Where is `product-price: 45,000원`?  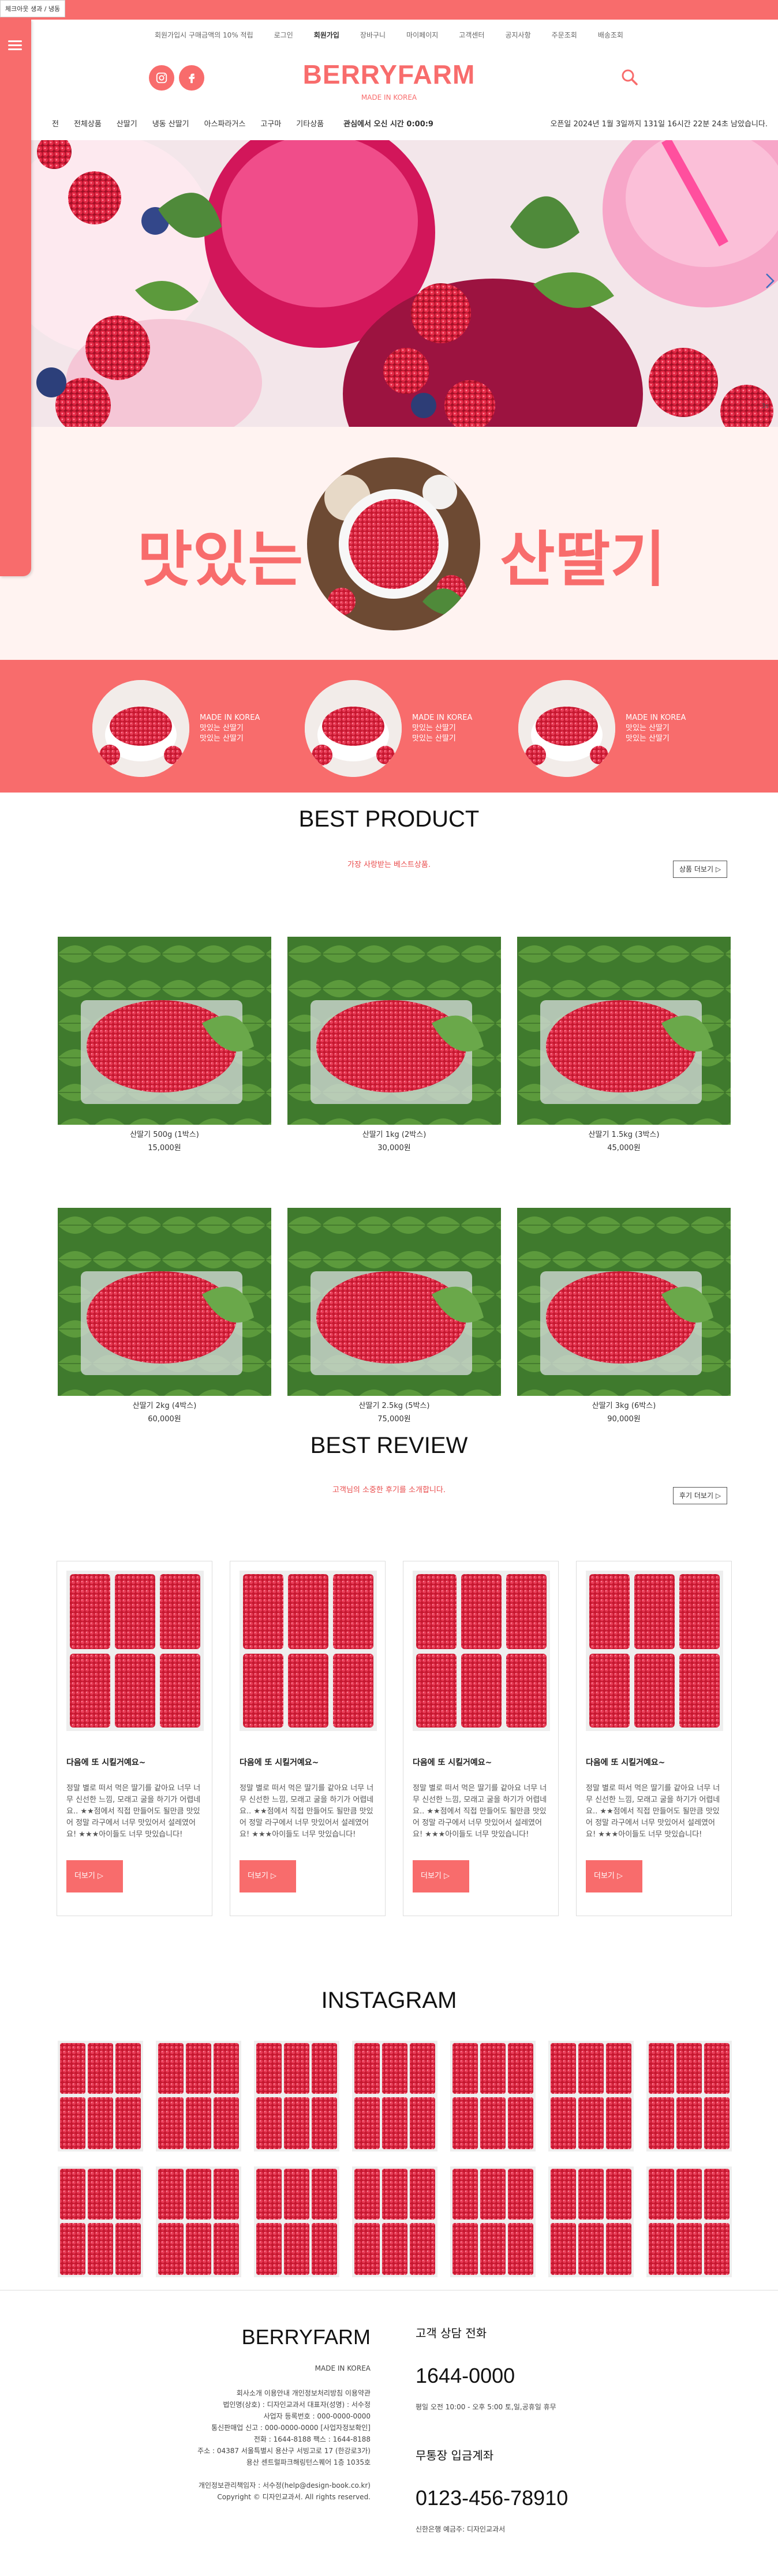 product-price: 45,000원 is located at coordinates (624, 1148).